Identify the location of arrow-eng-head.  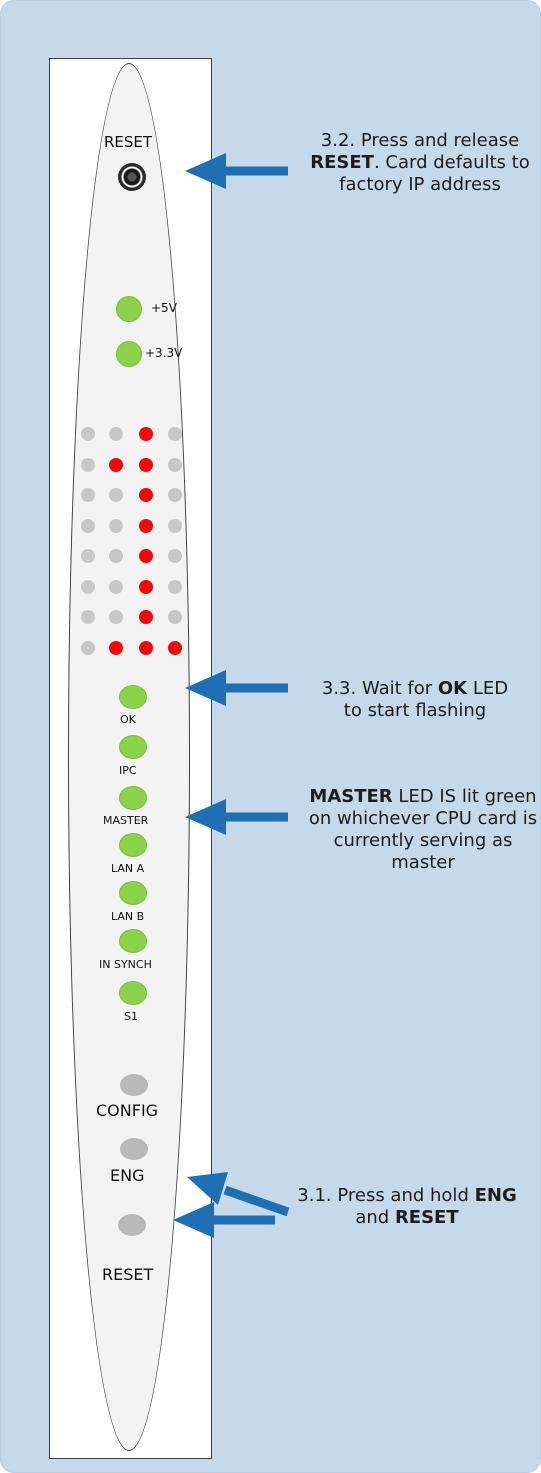
(207, 1188).